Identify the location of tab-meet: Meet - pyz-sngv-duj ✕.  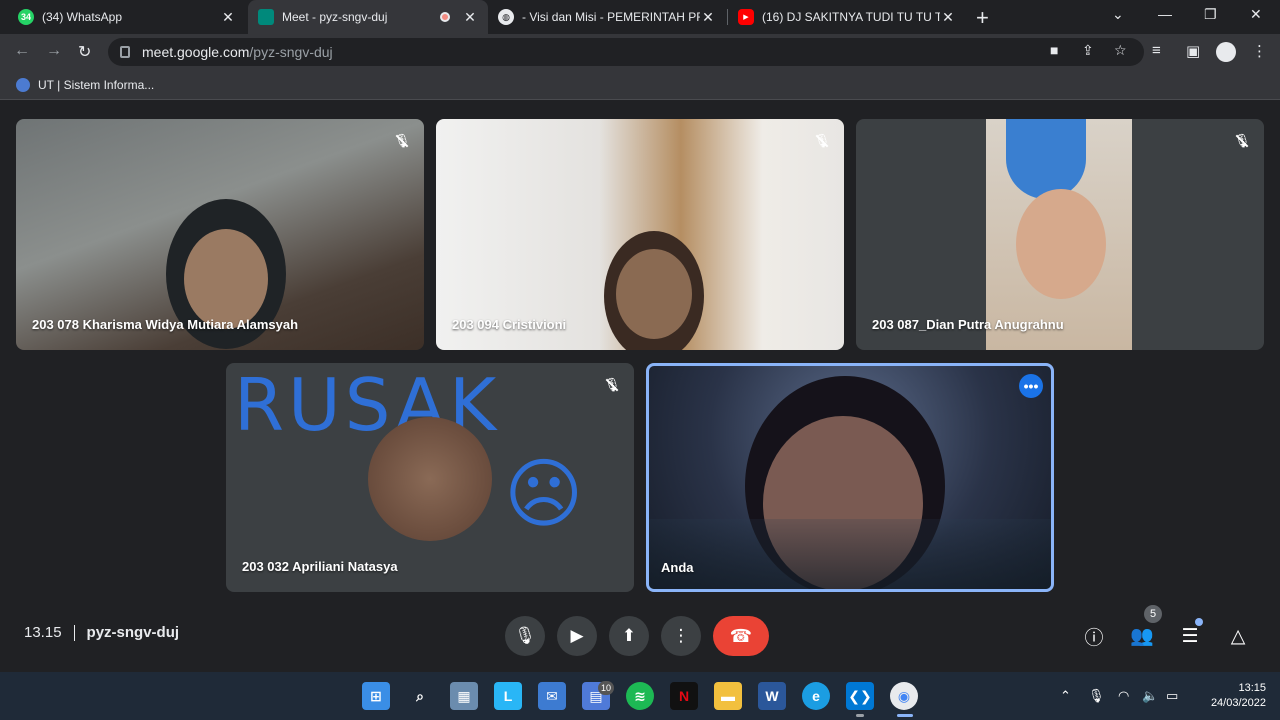
(368, 17).